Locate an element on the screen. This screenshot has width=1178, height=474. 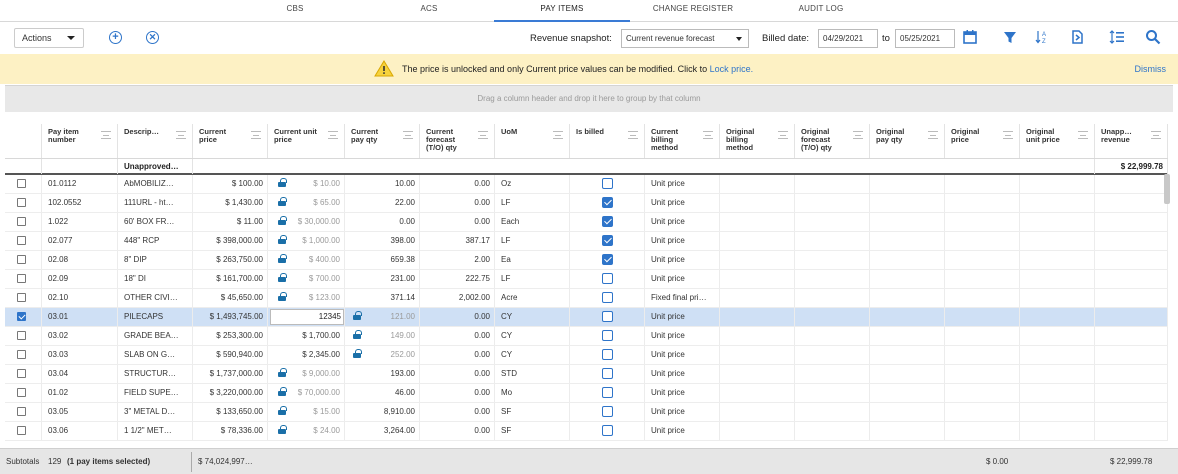
revenue-snapshot-select: Current revenue forecast is located at coordinates (685, 38).